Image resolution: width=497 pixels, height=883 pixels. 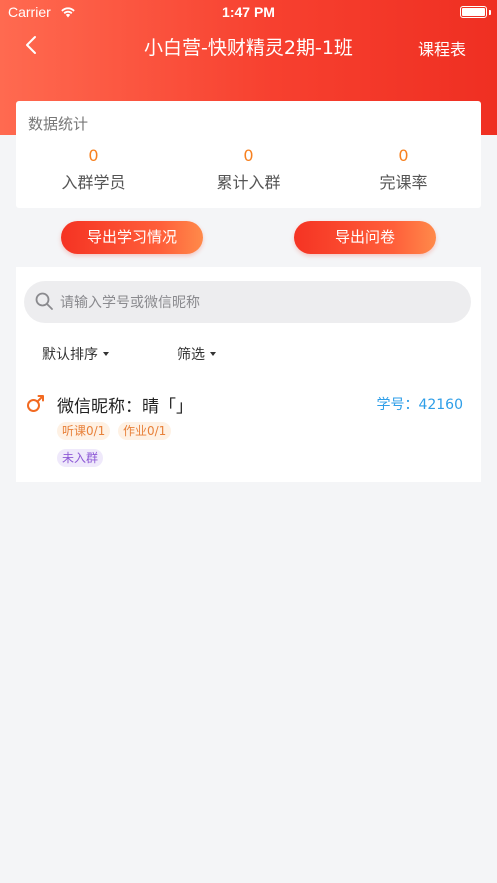 I want to click on filter-dropdown: 筛选, so click(x=196, y=354).